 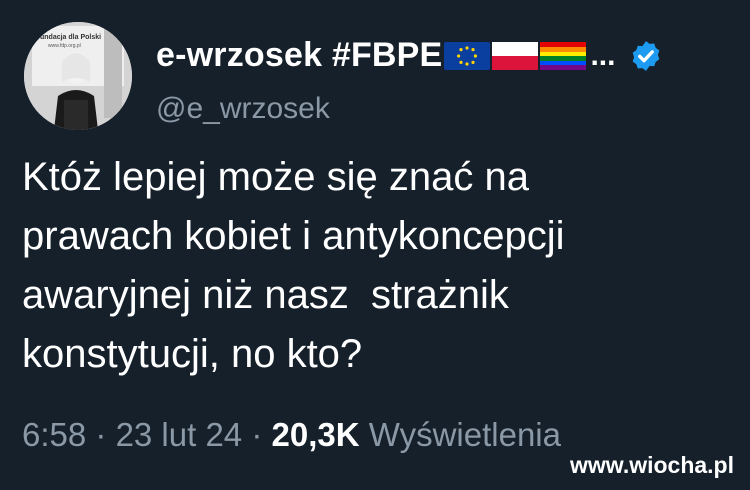 I want to click on avatar-banner-sub: www.fdp.org.pl, so click(x=64, y=46).